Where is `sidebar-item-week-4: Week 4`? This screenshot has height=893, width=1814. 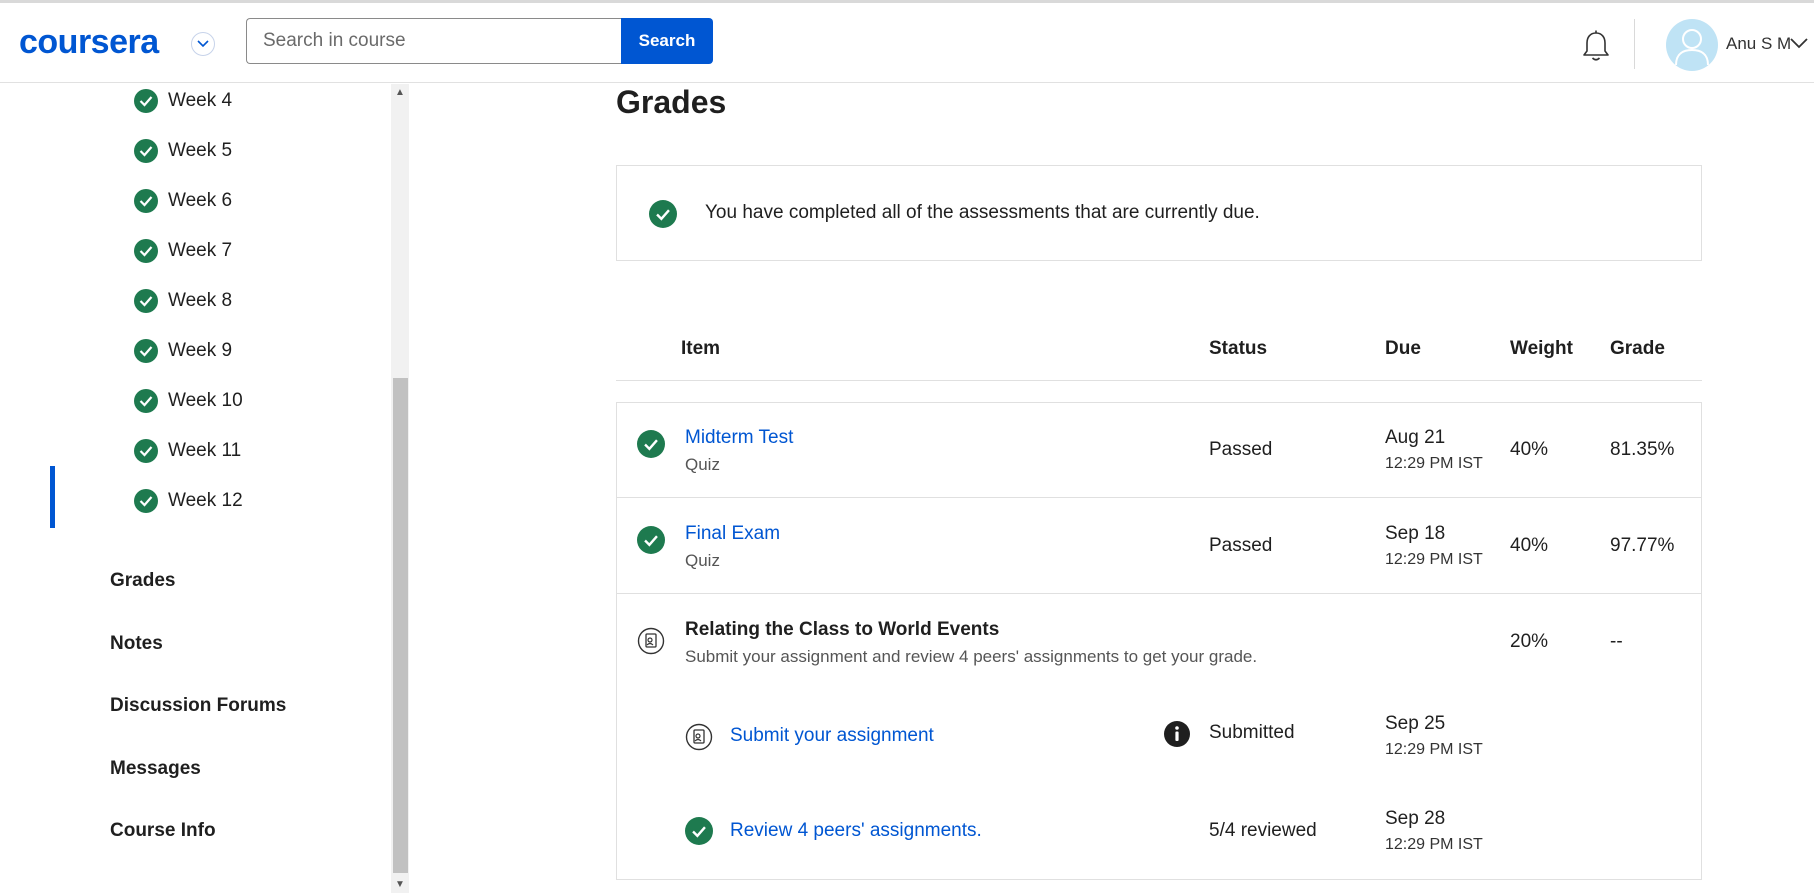 sidebar-item-week-4: Week 4 is located at coordinates (183, 101).